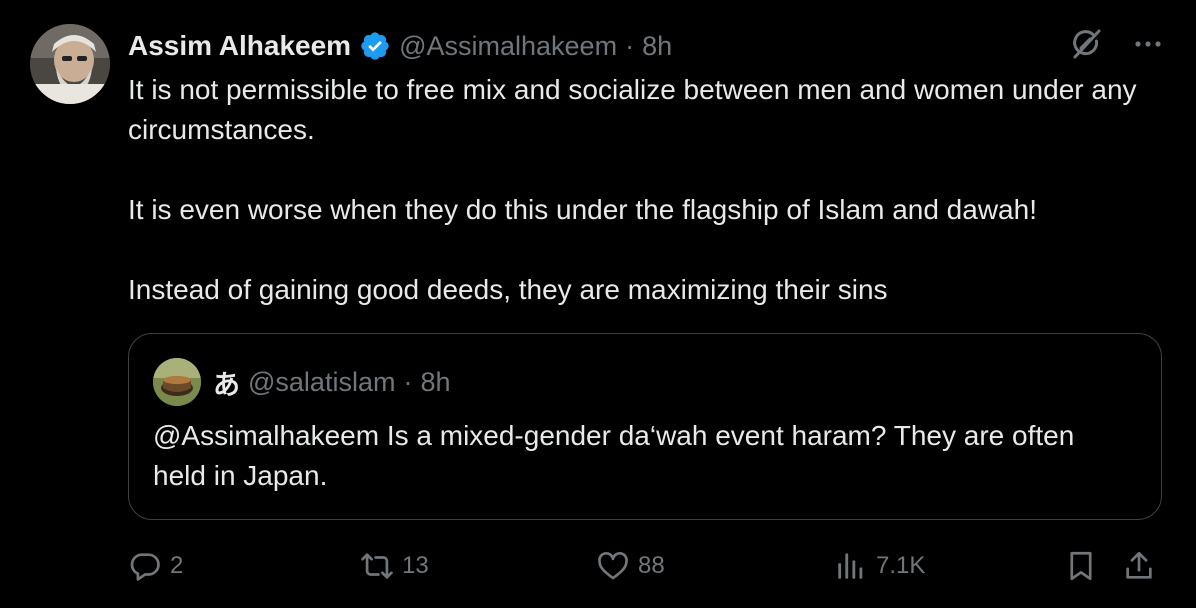  I want to click on like-icon, so click(613, 566).